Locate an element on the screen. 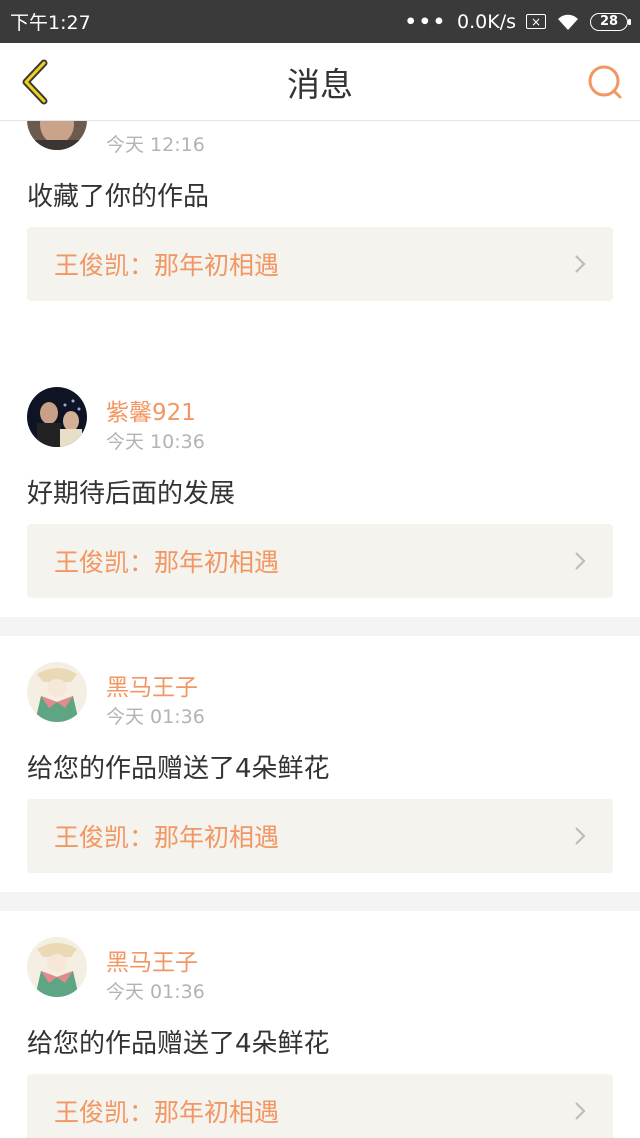 Image resolution: width=640 pixels, height=1138 pixels. search-icon is located at coordinates (605, 82).